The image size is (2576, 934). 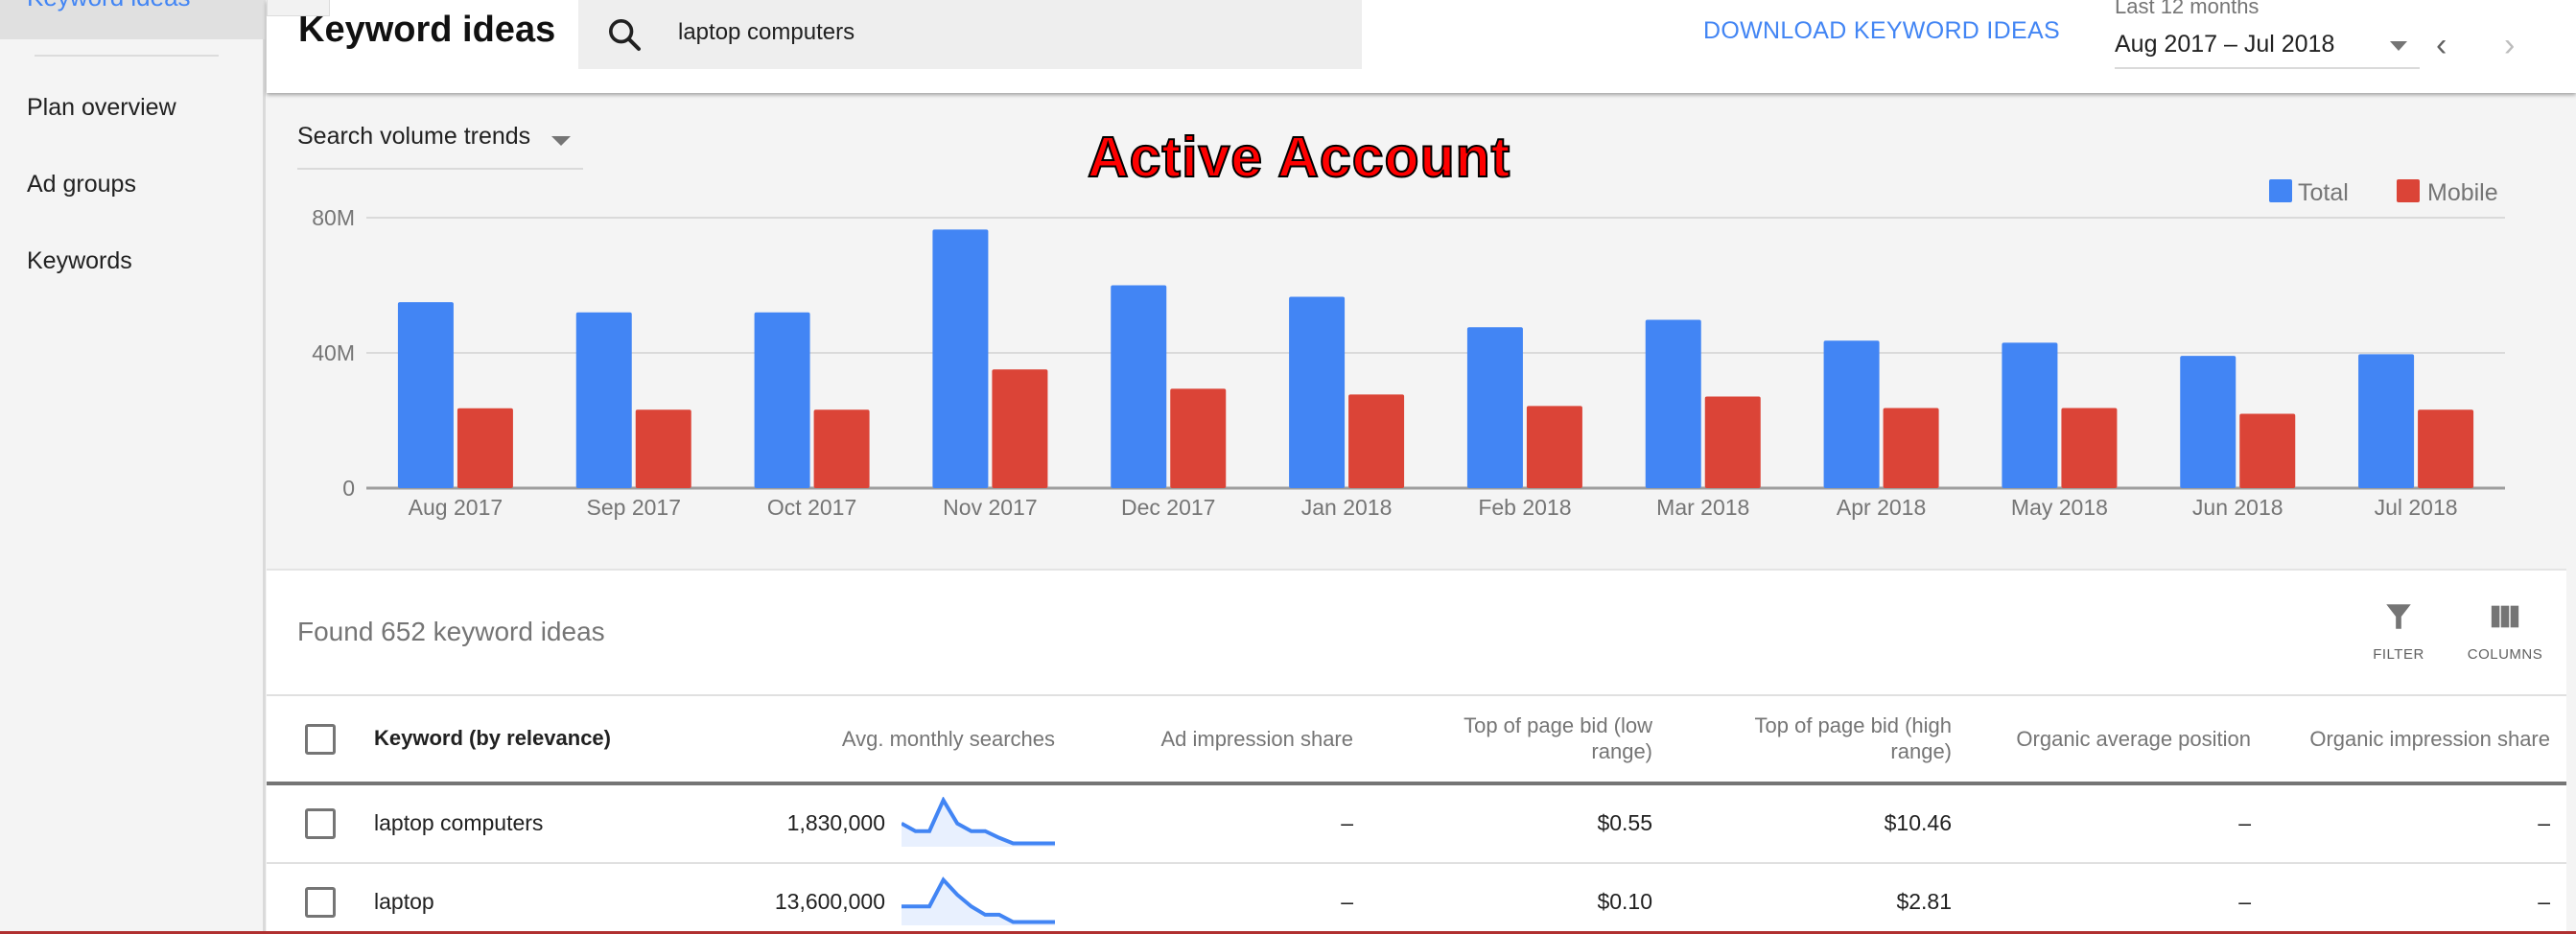 What do you see at coordinates (1624, 822) in the screenshot?
I see `bid-low-cell: $0.55` at bounding box center [1624, 822].